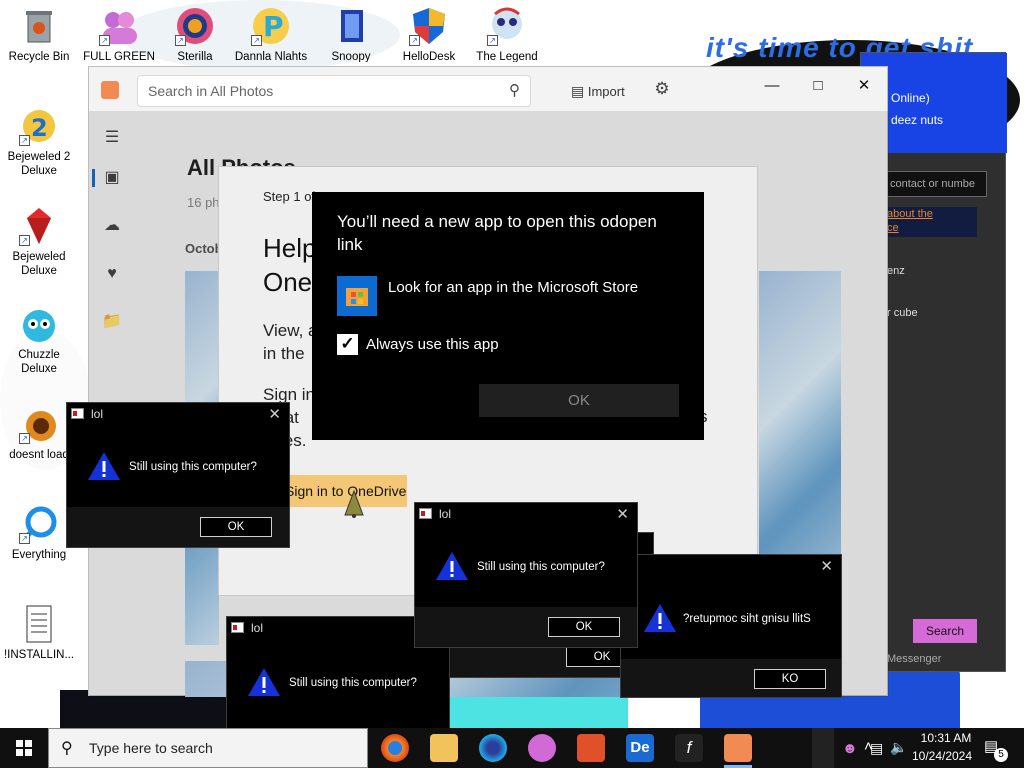 This screenshot has height=768, width=1024. What do you see at coordinates (395, 748) in the screenshot?
I see `firefox-taskbar-icon` at bounding box center [395, 748].